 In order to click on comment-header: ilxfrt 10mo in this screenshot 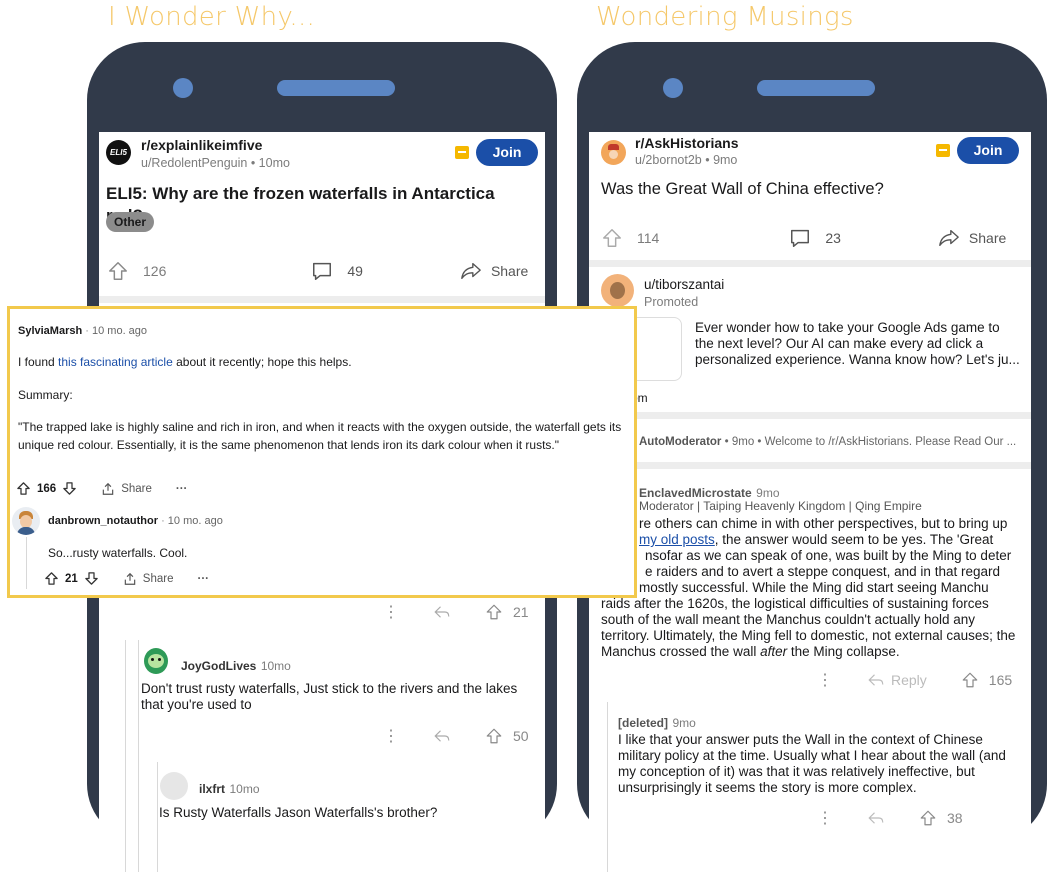, I will do `click(229, 789)`.